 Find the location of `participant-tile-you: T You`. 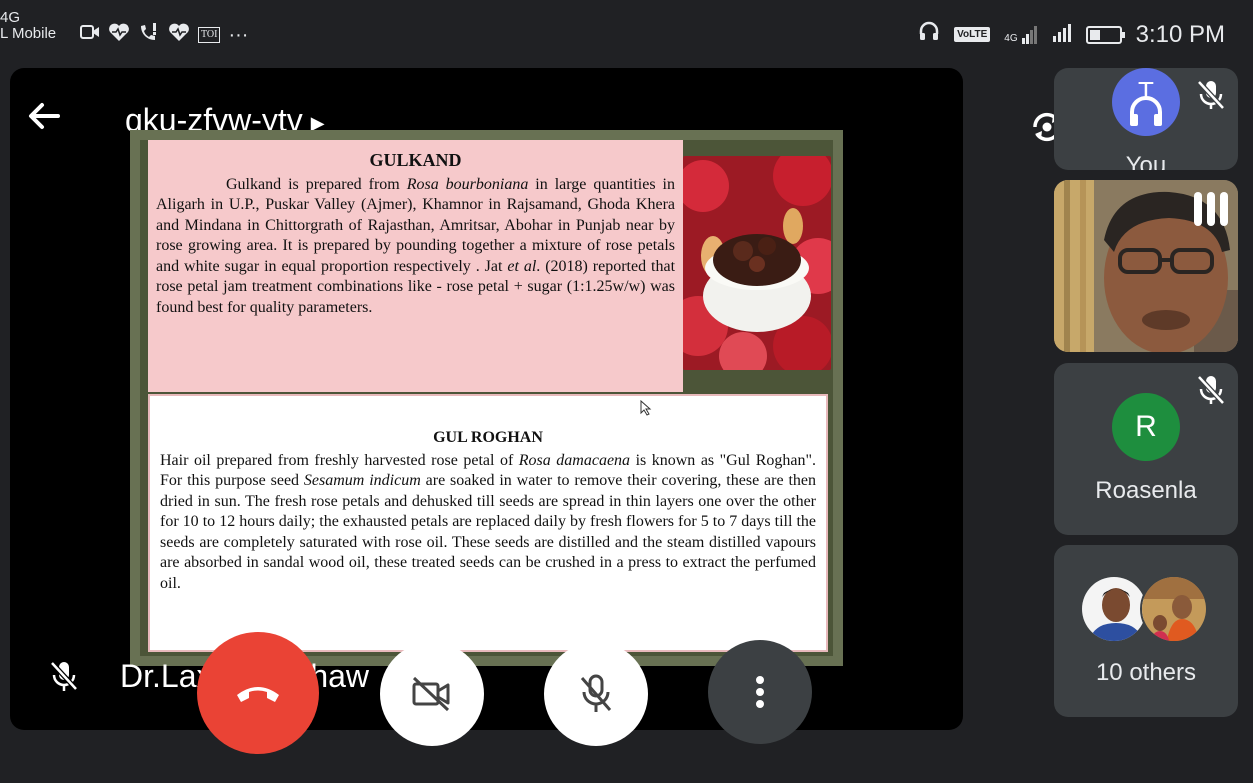

participant-tile-you: T You is located at coordinates (1146, 119).